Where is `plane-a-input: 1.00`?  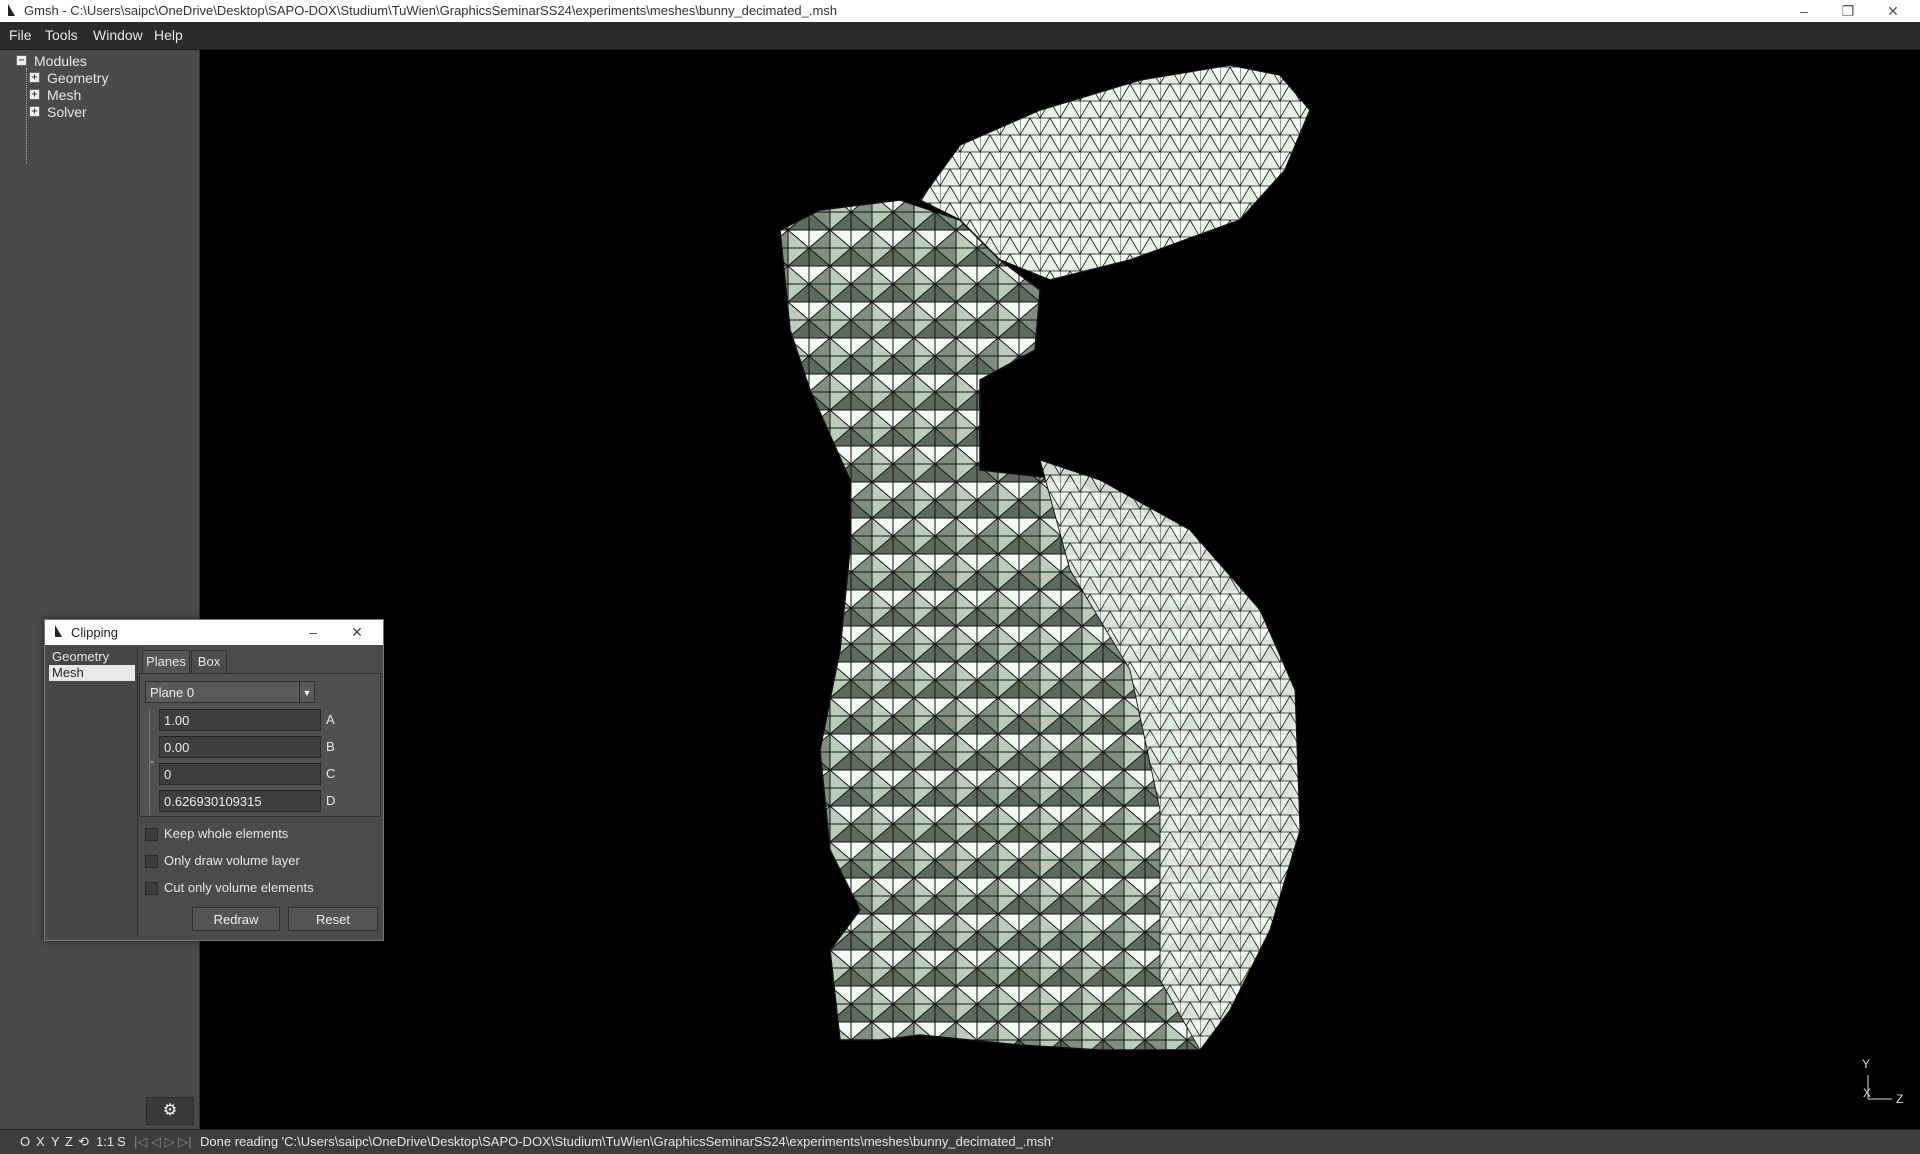
plane-a-input: 1.00 is located at coordinates (240, 720).